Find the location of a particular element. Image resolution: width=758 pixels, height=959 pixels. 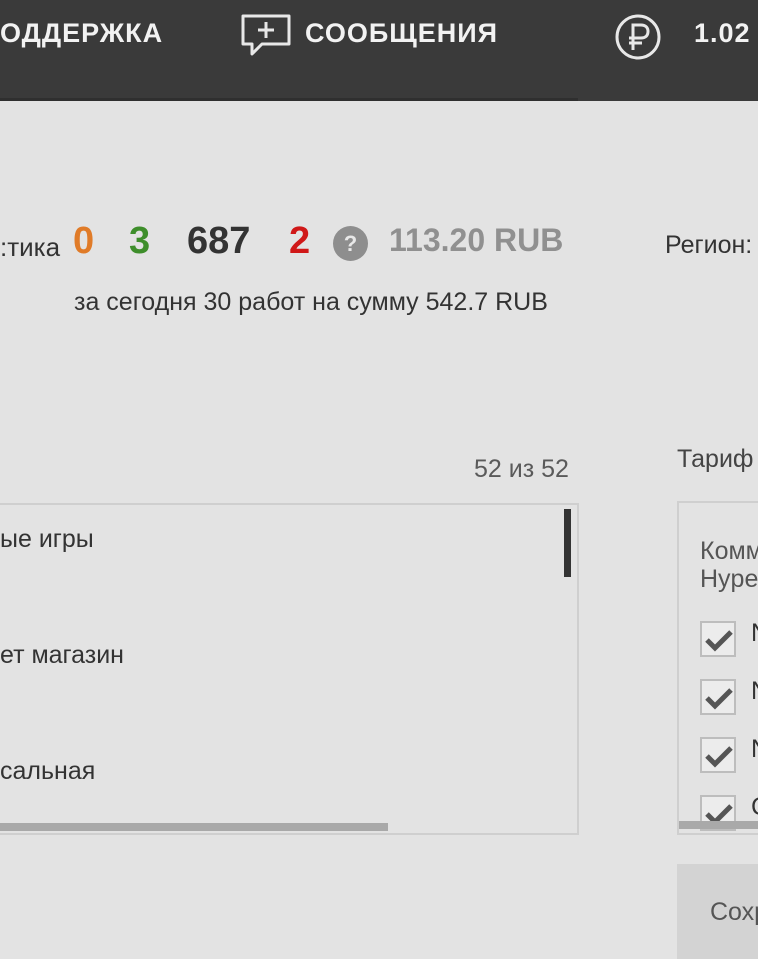

tariff-options-panel: Комм Hype N N N C is located at coordinates (717, 668).